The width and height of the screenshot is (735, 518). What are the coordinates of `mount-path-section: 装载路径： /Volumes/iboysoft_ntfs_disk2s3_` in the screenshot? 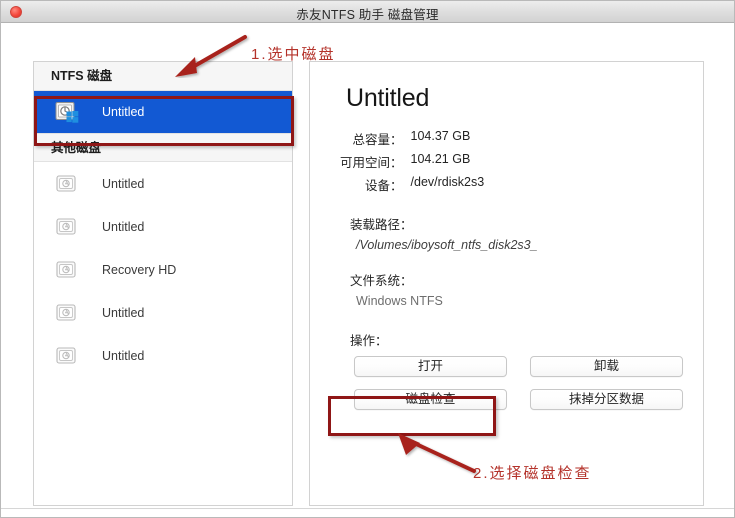 It's located at (515, 233).